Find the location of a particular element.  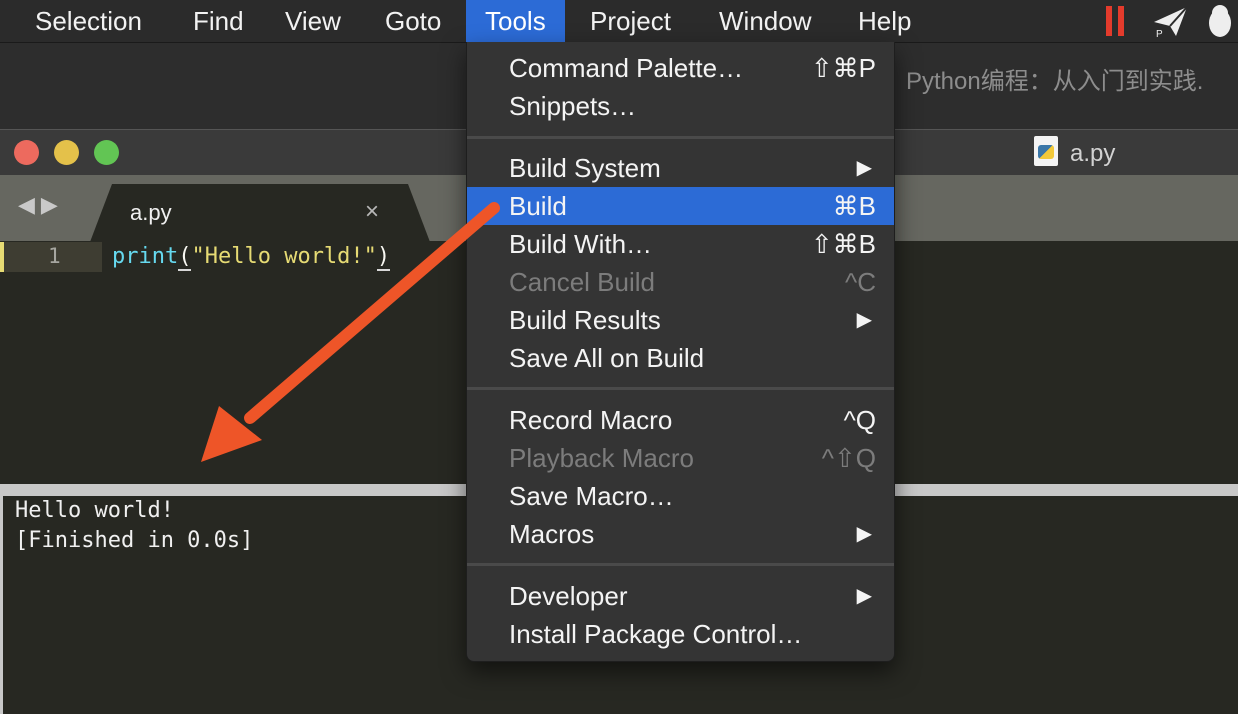

code-function: print is located at coordinates (145, 256).